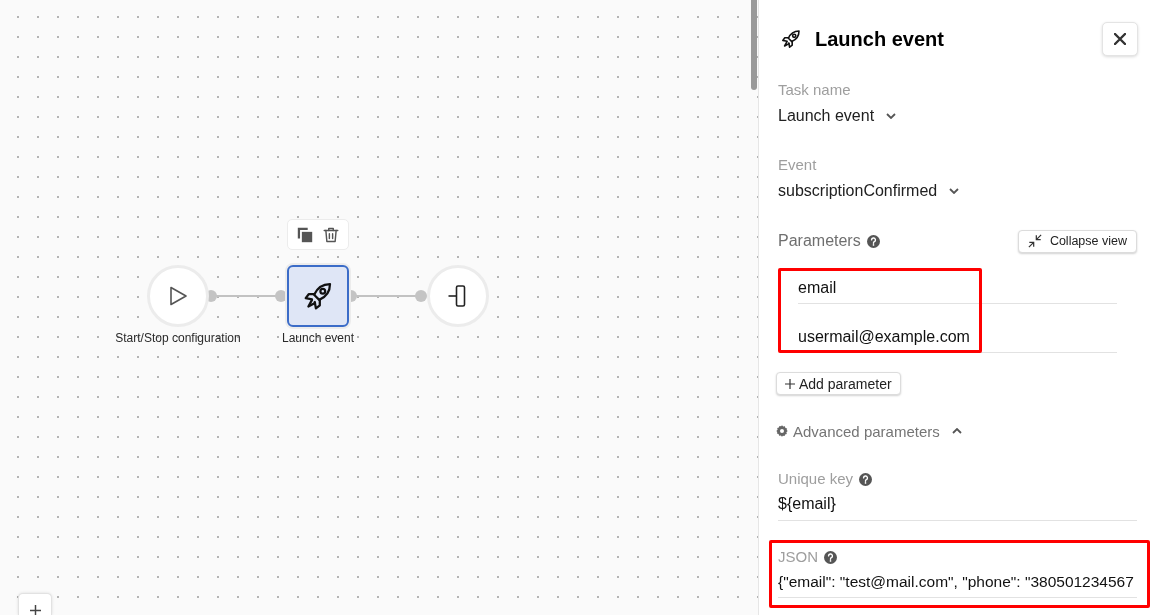  I want to click on add-parameter-button: Add parameter, so click(838, 383).